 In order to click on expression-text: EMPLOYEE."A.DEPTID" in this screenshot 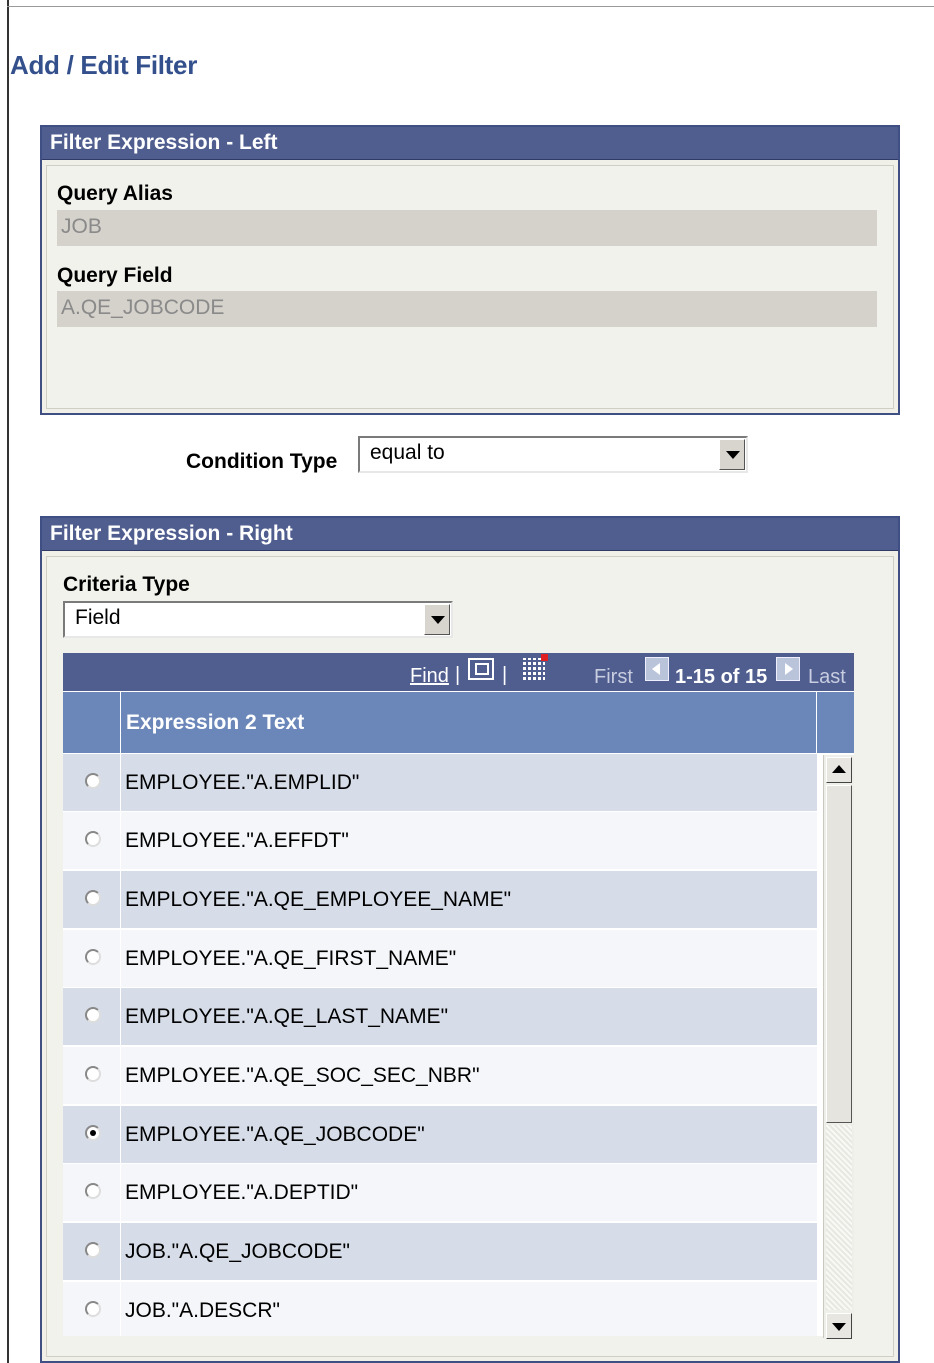, I will do `click(242, 1192)`.